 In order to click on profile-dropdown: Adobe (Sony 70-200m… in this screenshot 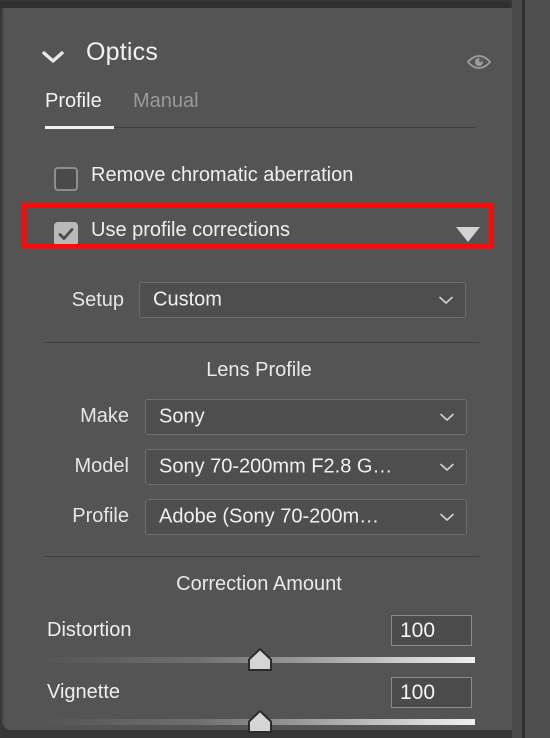, I will do `click(306, 517)`.